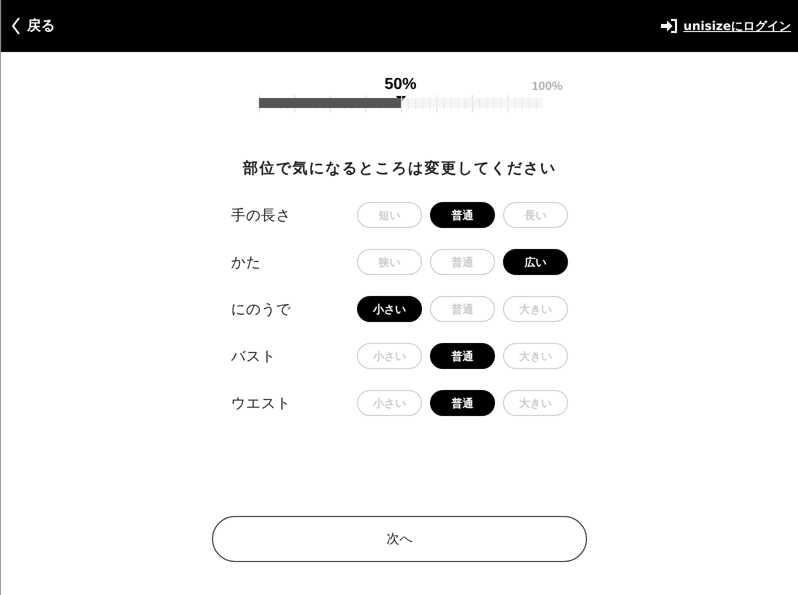  What do you see at coordinates (399, 168) in the screenshot?
I see `heading: 部位で気になるところは変更してください` at bounding box center [399, 168].